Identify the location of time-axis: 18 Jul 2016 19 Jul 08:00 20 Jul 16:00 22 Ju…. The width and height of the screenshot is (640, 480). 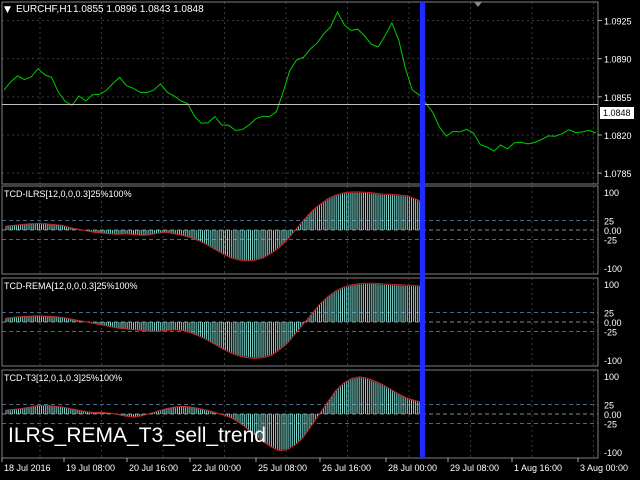
(314, 465).